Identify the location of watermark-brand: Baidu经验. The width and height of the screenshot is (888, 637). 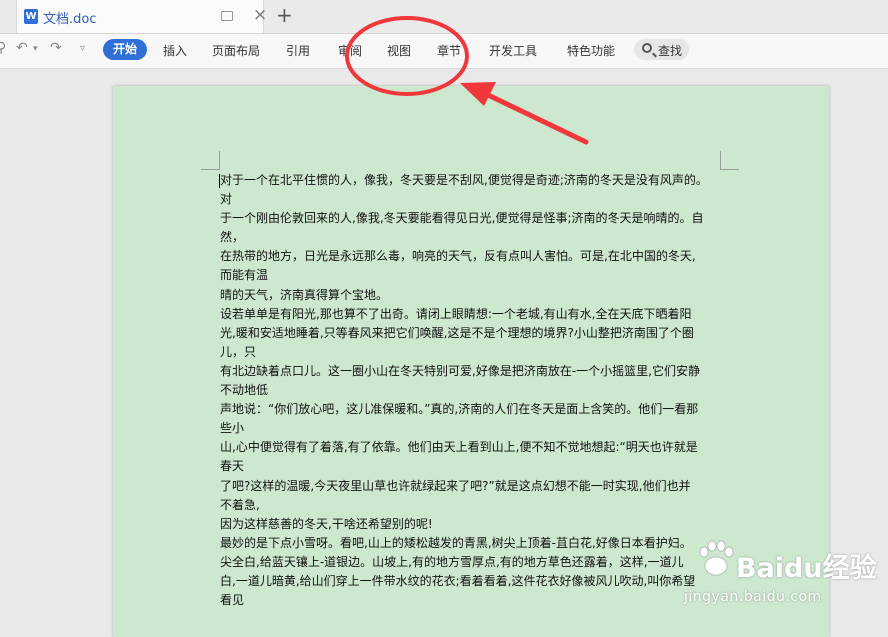
(806, 568).